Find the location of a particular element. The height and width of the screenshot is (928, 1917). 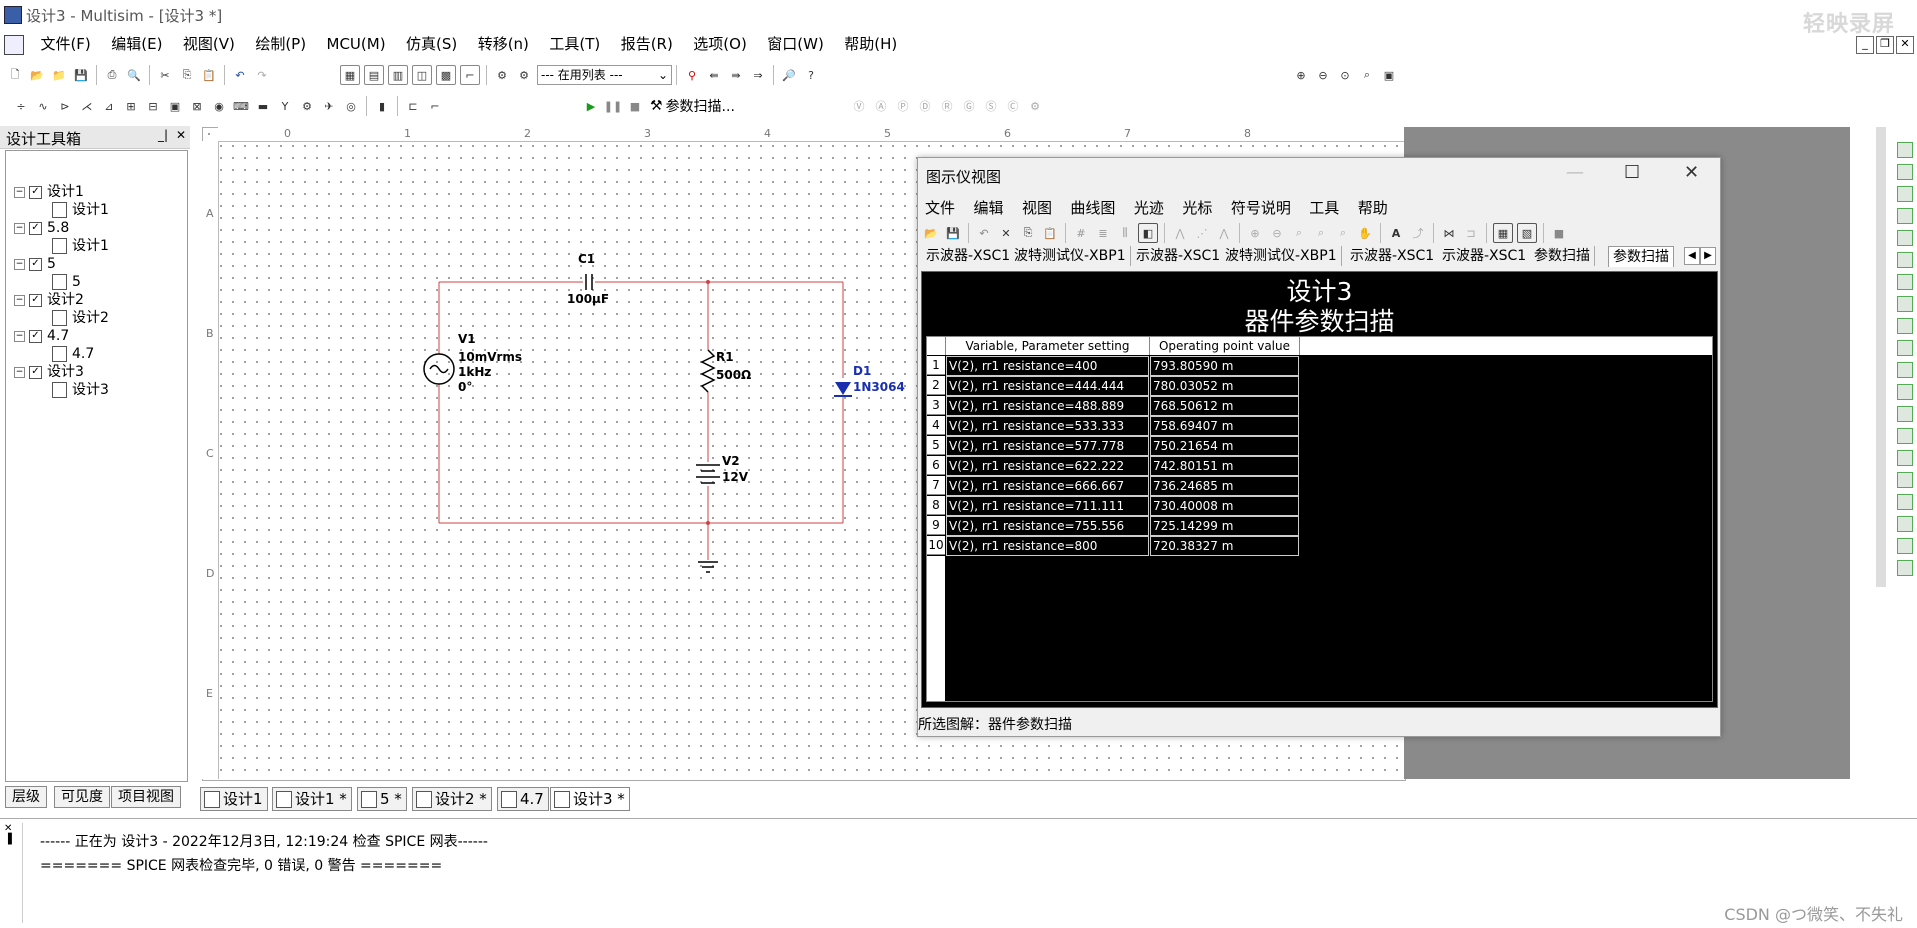

paste-icon: 📋 is located at coordinates (1050, 233).